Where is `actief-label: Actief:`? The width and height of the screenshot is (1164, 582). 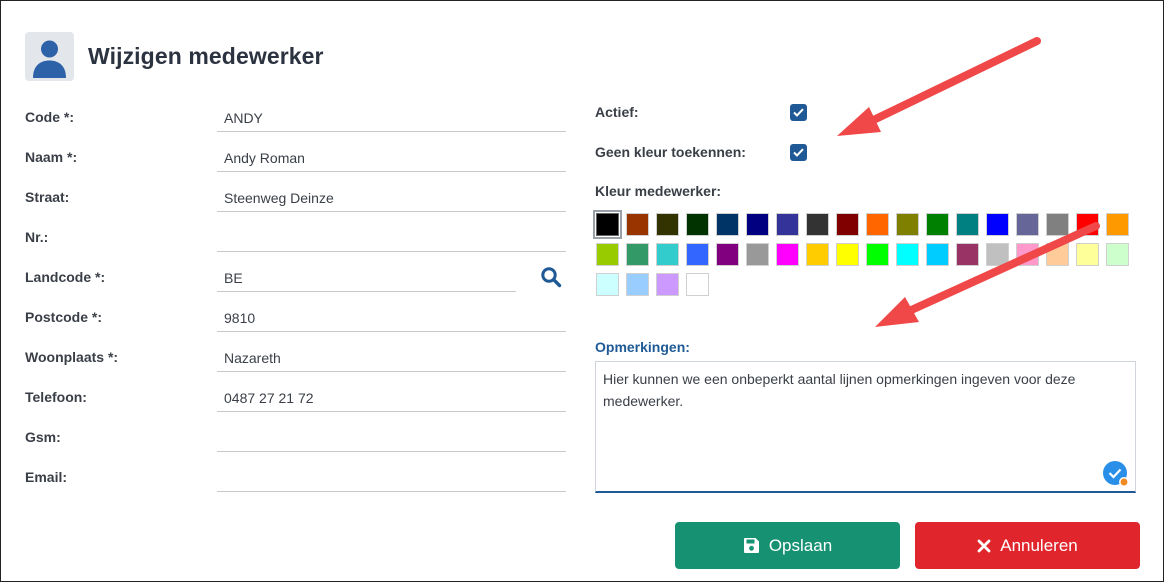
actief-label: Actief: is located at coordinates (617, 112).